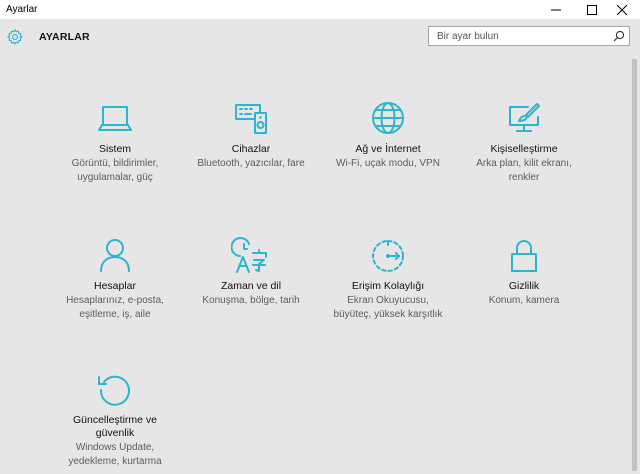  I want to click on person-icon, so click(115, 255).